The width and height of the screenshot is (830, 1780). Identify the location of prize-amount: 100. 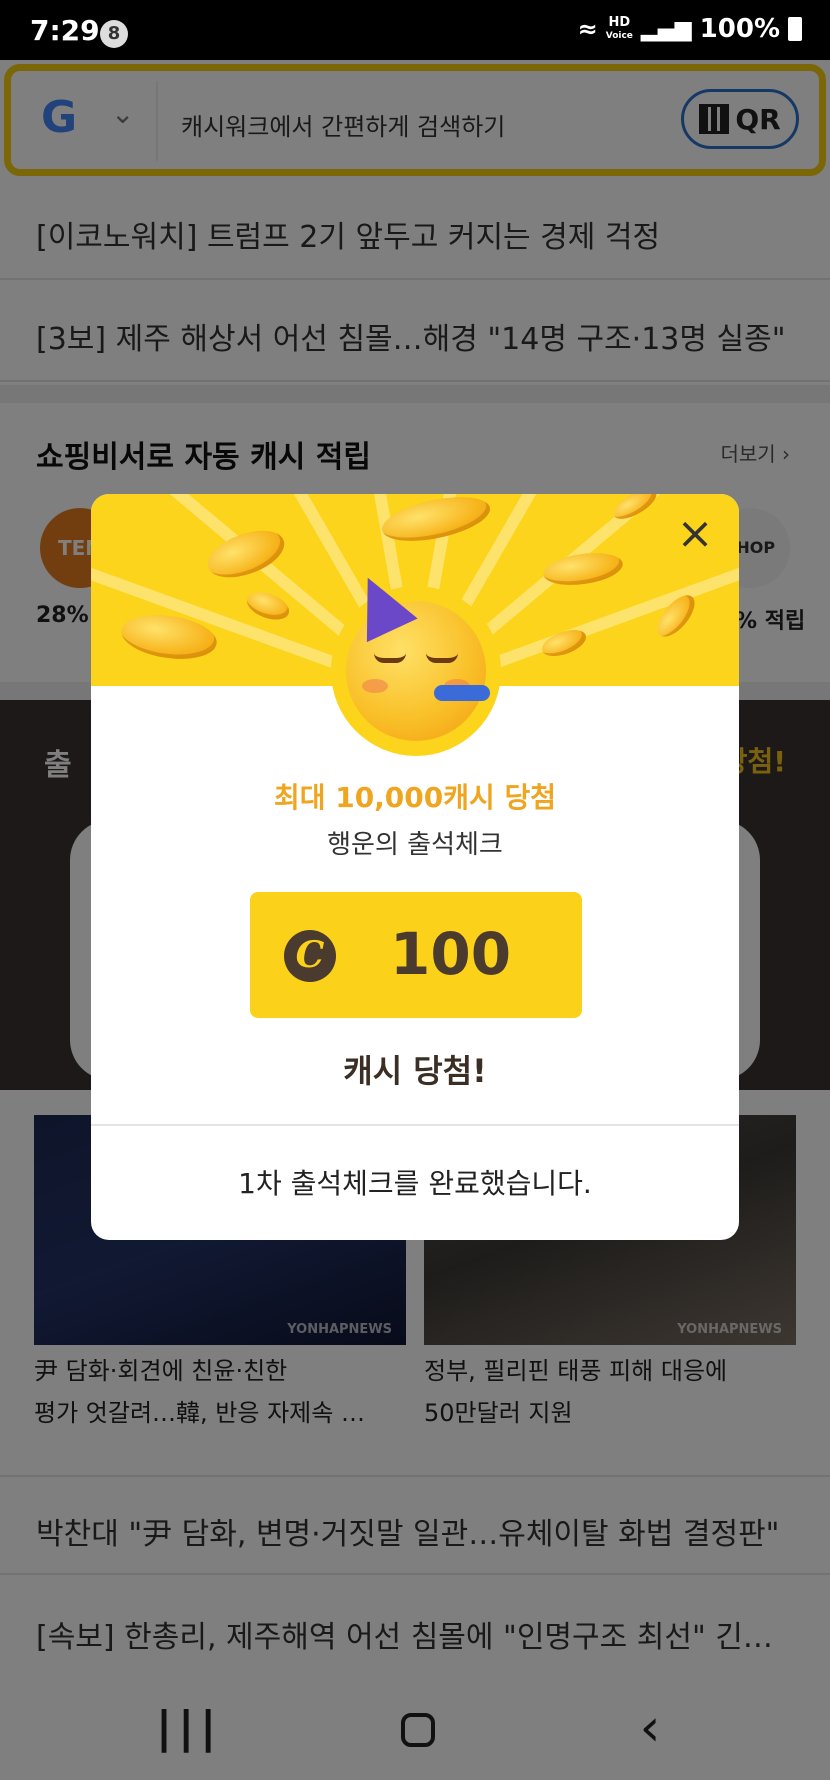
(451, 954).